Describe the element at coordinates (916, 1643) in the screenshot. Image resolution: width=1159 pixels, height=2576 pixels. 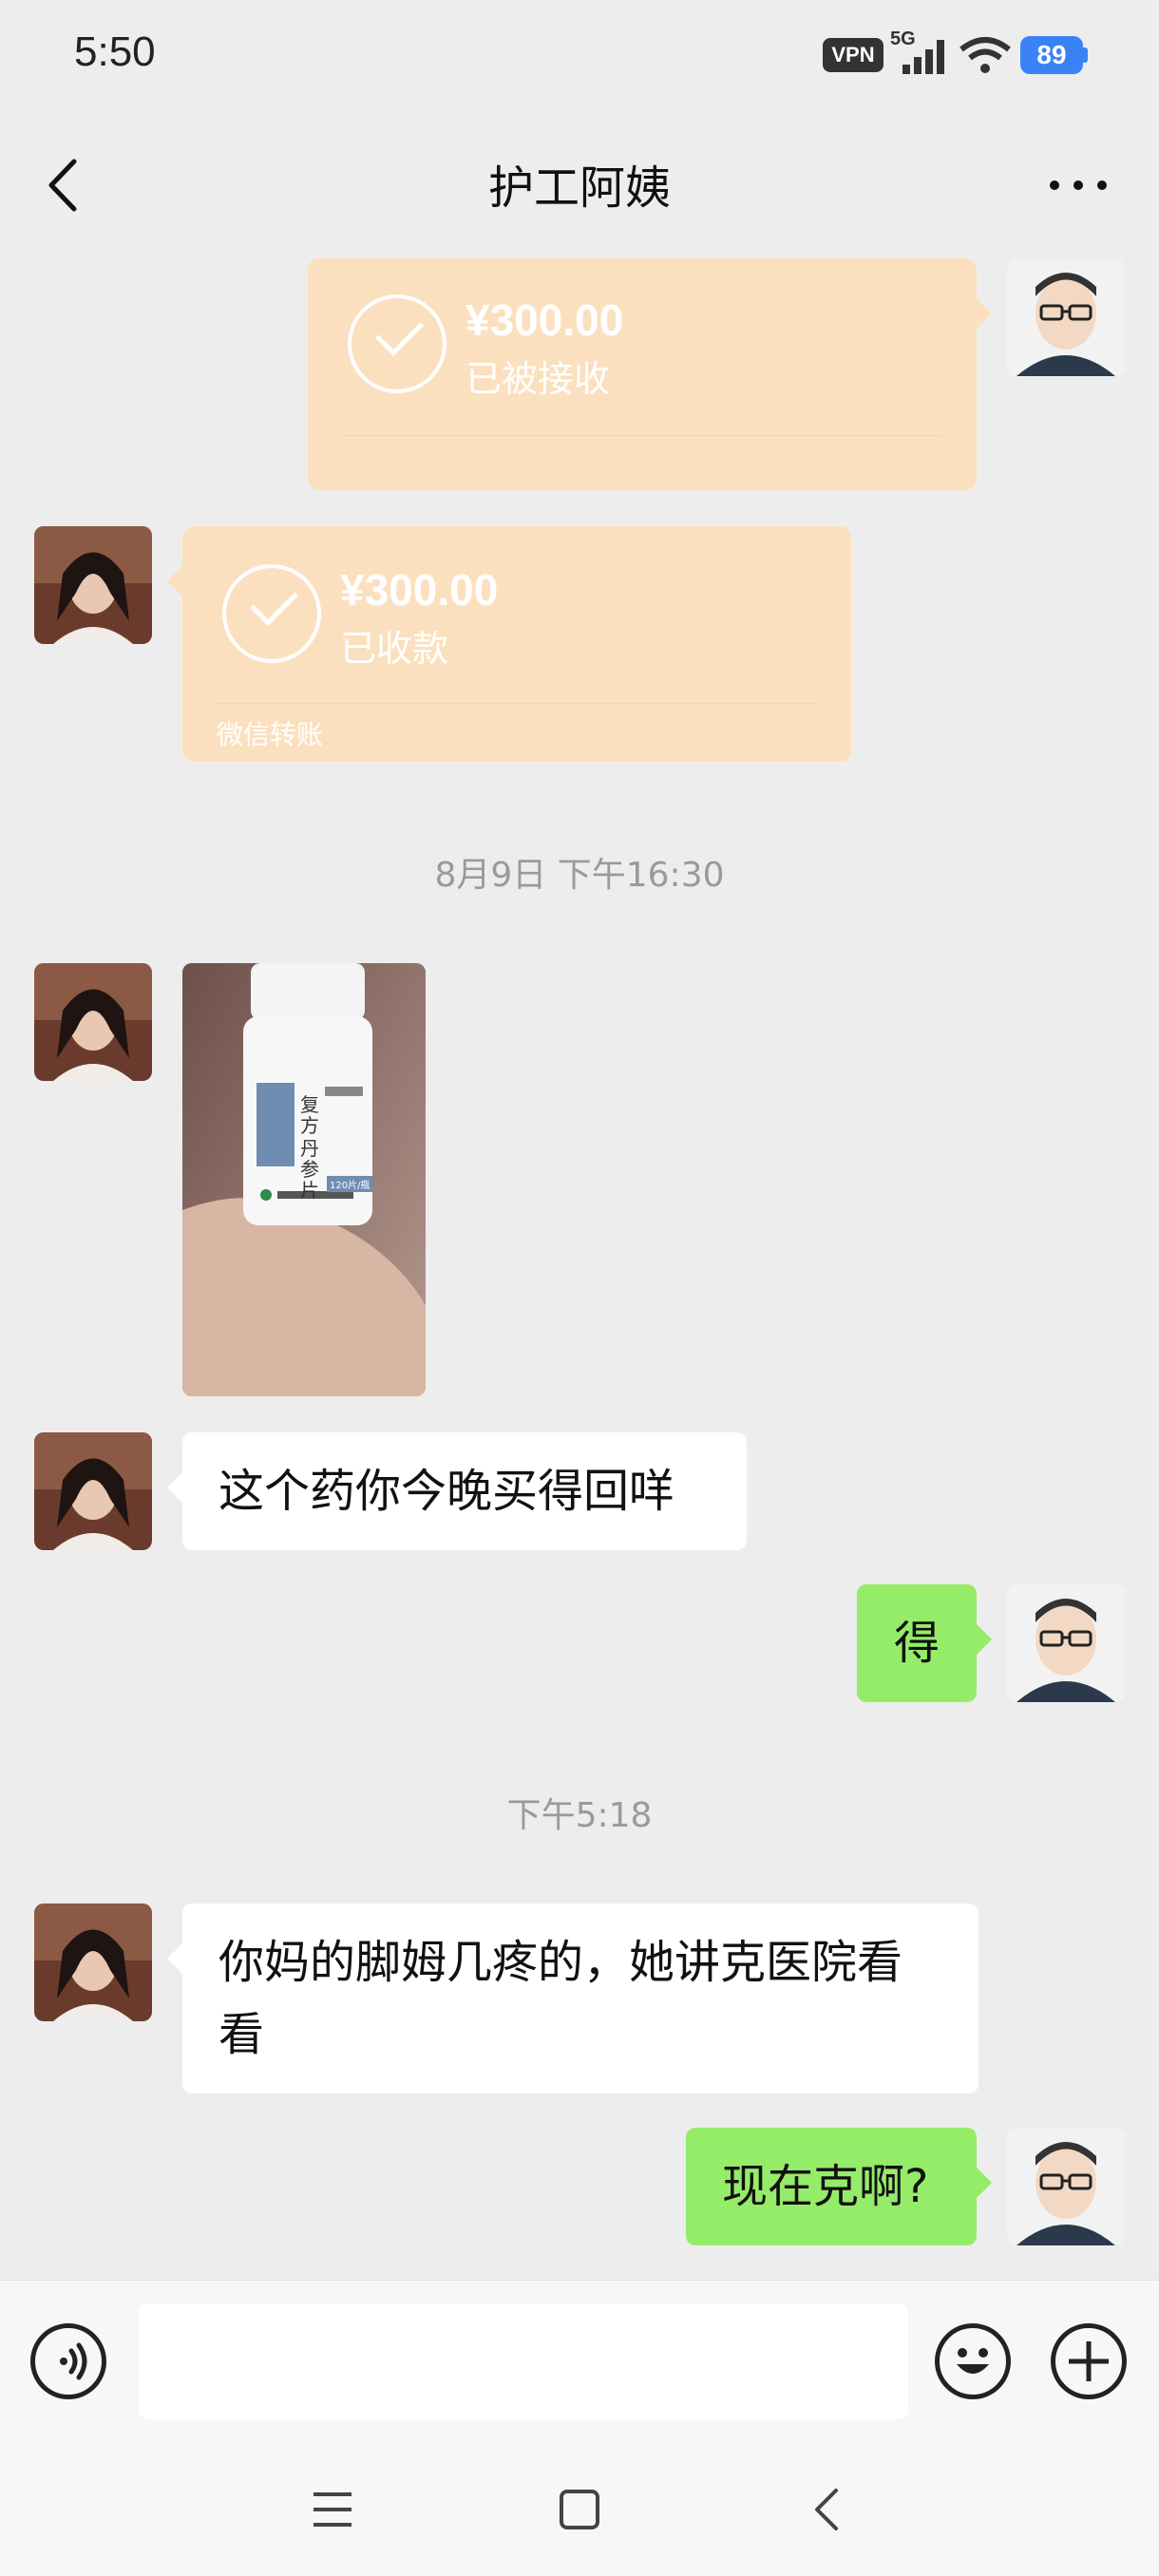
I see `message-text: 得` at that location.